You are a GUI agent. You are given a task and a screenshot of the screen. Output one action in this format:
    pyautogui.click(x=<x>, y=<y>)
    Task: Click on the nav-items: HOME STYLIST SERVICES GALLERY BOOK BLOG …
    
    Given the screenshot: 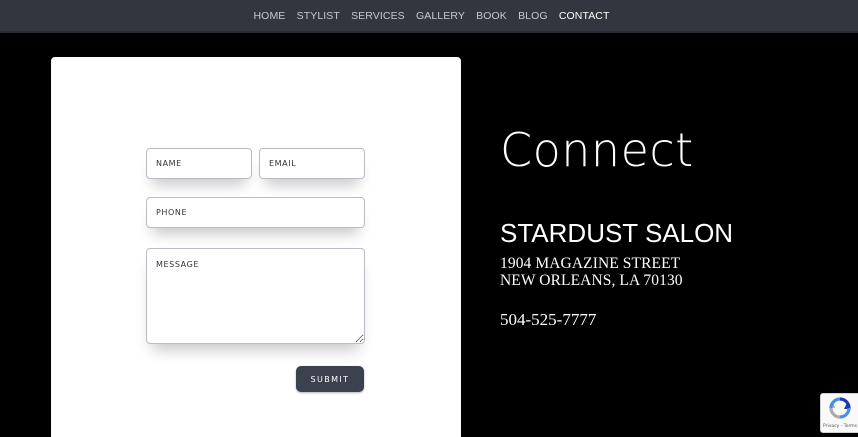 What is the action you would take?
    pyautogui.click(x=431, y=16)
    